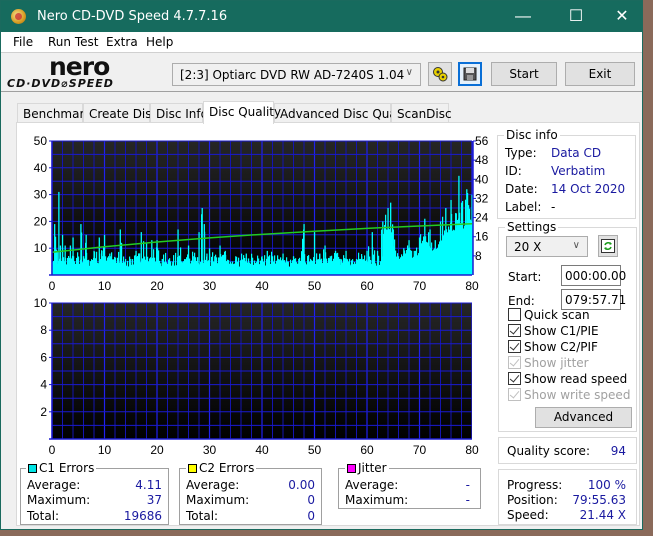 The height and width of the screenshot is (536, 653). I want to click on exit-button: Exit, so click(600, 74).